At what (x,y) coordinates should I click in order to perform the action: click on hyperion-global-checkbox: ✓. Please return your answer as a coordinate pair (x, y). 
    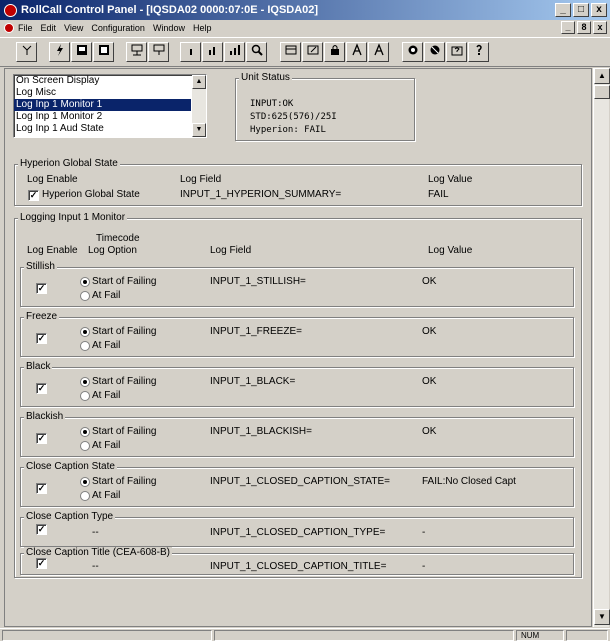
    Looking at the image, I should click on (33, 195).